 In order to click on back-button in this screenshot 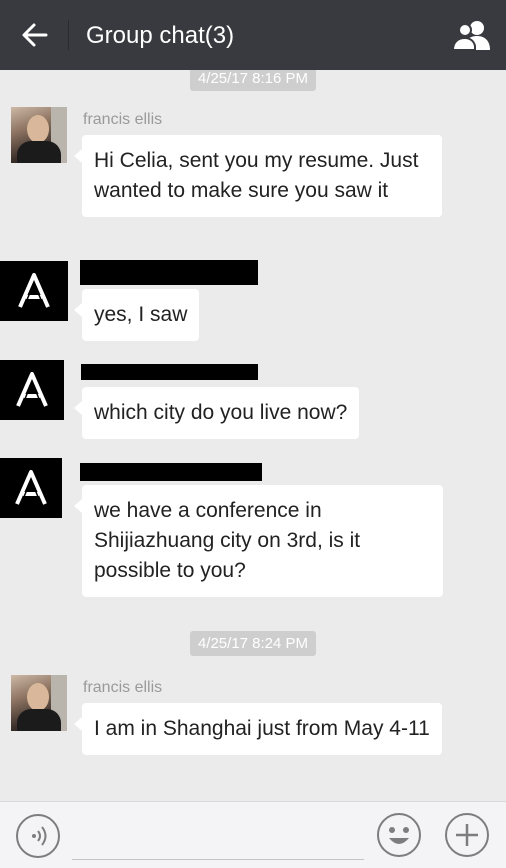, I will do `click(35, 35)`.